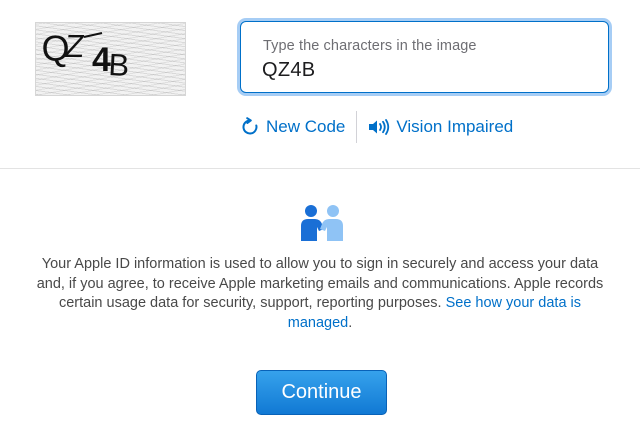  What do you see at coordinates (306, 126) in the screenshot?
I see `new-code-label: New Code` at bounding box center [306, 126].